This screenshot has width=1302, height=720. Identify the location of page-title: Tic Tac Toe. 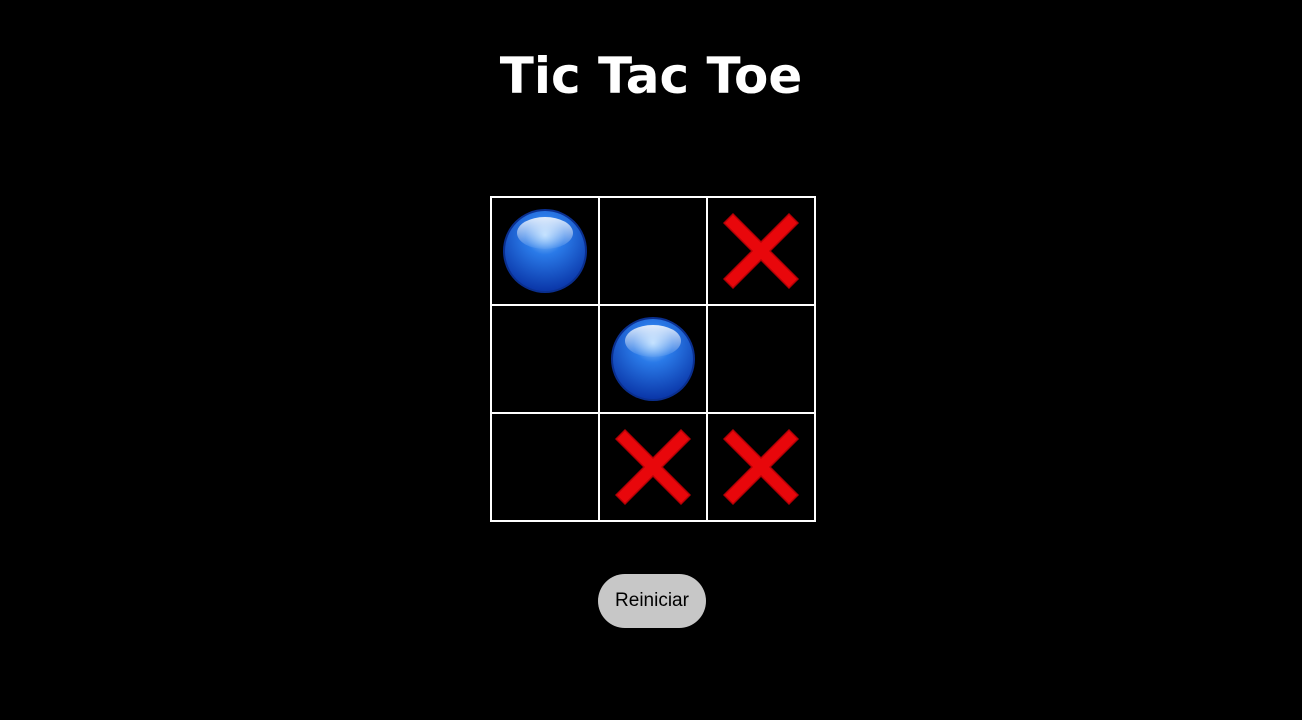
(651, 76).